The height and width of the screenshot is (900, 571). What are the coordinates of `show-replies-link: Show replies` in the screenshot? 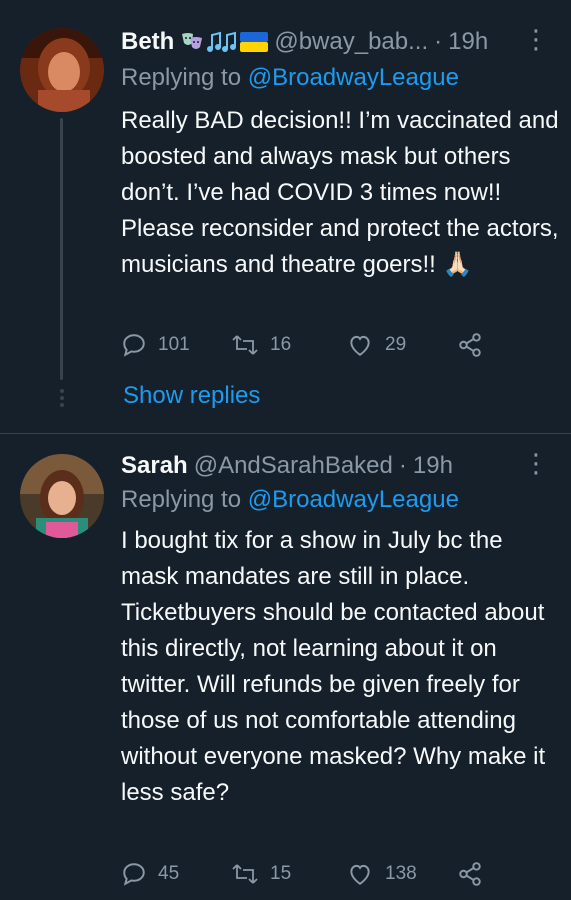 It's located at (191, 396).